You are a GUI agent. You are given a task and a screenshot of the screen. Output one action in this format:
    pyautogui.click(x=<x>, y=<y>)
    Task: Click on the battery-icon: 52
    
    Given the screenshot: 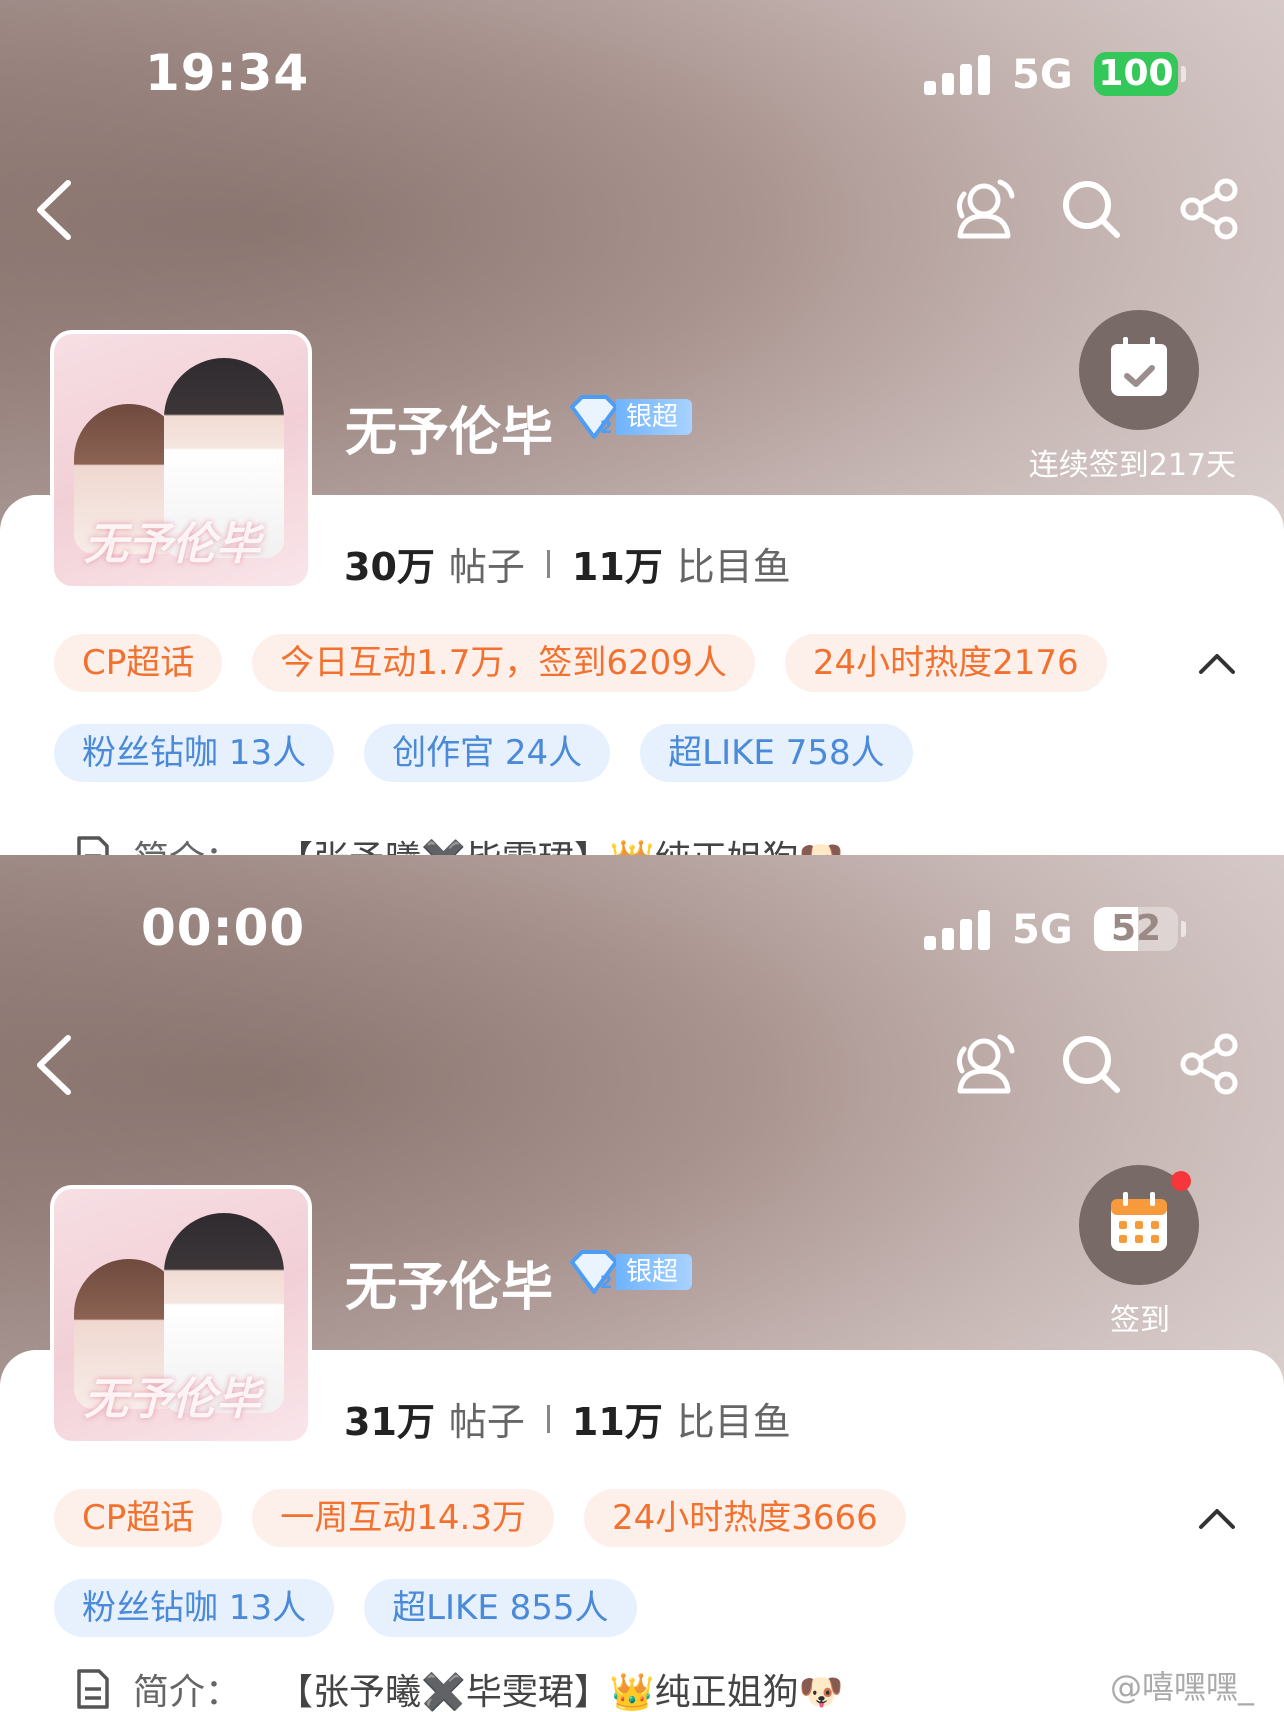 What is the action you would take?
    pyautogui.click(x=1136, y=929)
    